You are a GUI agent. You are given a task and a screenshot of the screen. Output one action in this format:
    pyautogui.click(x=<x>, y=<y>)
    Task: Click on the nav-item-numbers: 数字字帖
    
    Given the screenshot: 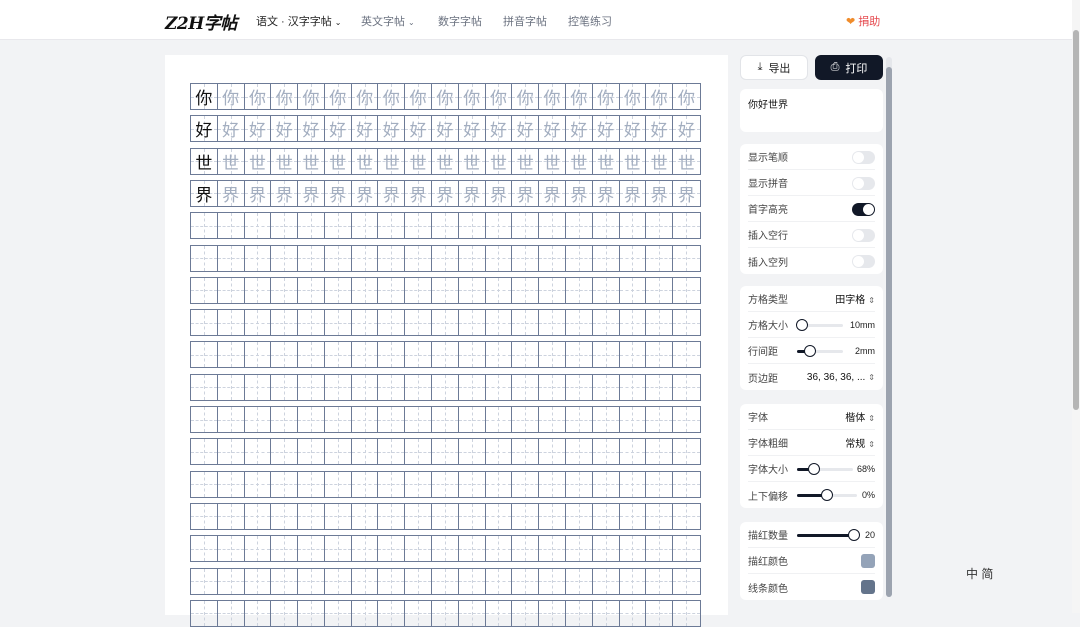 What is the action you would take?
    pyautogui.click(x=460, y=21)
    